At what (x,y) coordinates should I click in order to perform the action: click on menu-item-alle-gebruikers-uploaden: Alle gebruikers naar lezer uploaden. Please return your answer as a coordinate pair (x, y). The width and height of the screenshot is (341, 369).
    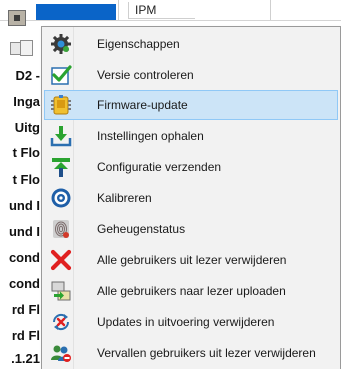
    Looking at the image, I should click on (191, 291).